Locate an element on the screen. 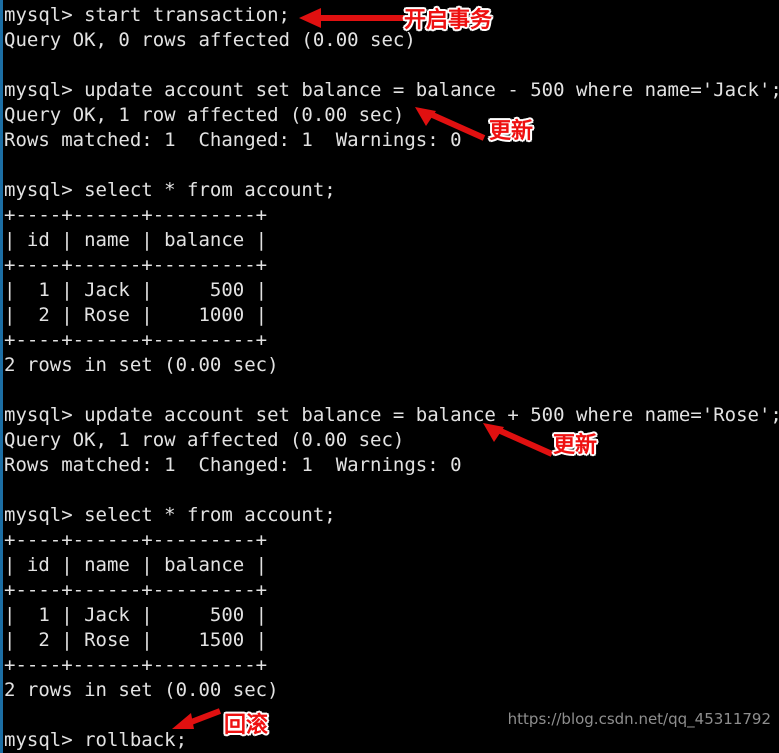 This screenshot has height=753, width=779. table-row: | 2 | Rose | 1500 | is located at coordinates (136, 640).